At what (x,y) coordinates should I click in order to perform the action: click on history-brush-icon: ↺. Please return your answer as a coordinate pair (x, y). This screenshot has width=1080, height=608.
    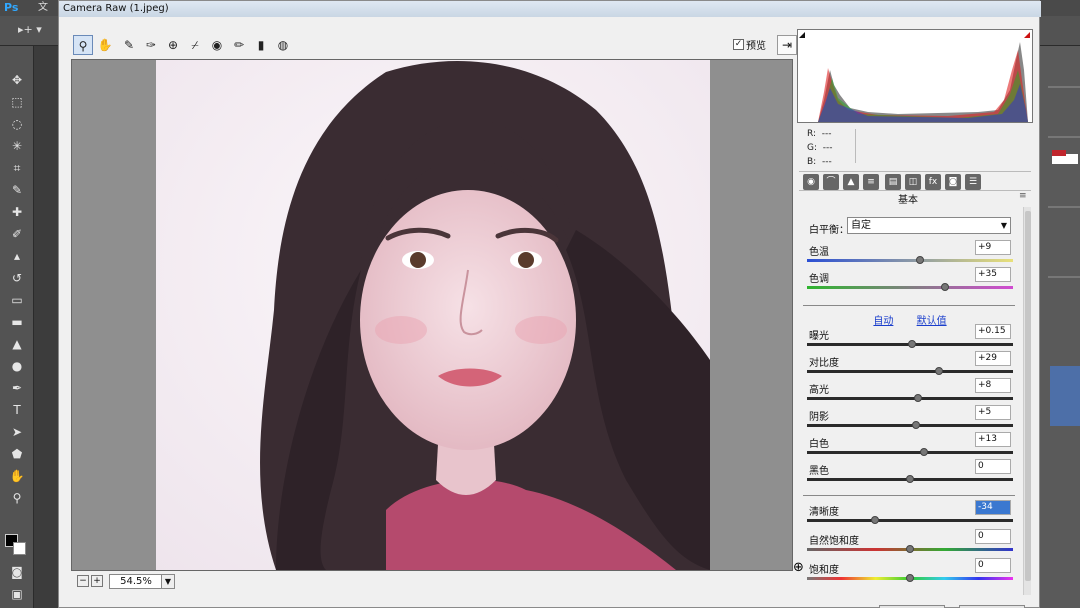
    Looking at the image, I should click on (17, 278).